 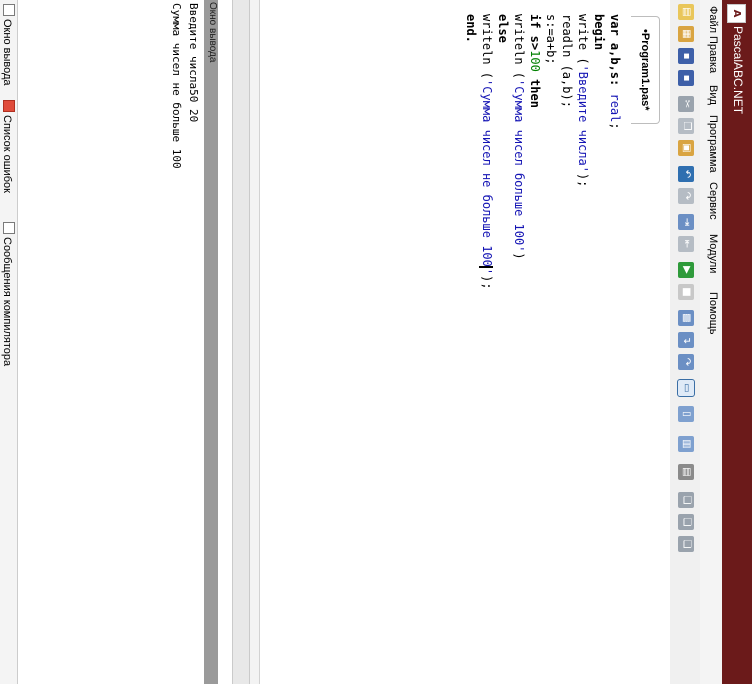 I want to click on code-type: real, so click(x=615, y=108).